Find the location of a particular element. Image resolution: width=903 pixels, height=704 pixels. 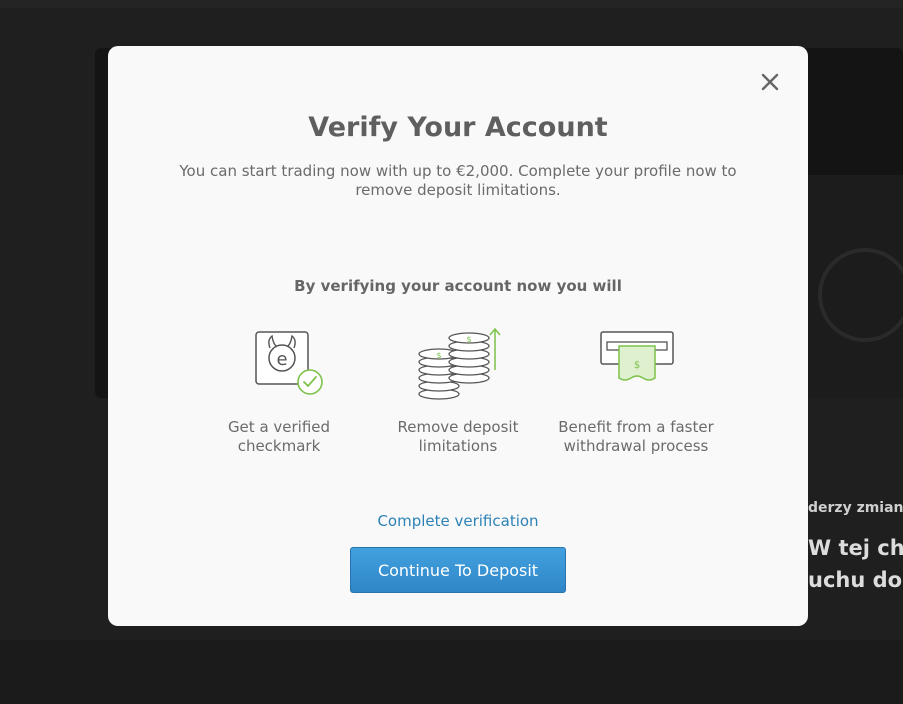

close-icon is located at coordinates (770, 82).